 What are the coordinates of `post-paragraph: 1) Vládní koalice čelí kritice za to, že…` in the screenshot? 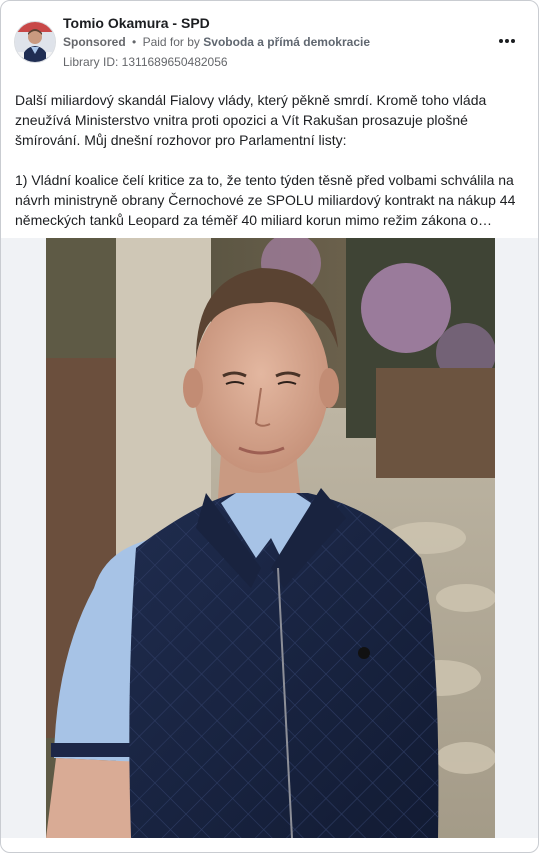 It's located at (265, 200).